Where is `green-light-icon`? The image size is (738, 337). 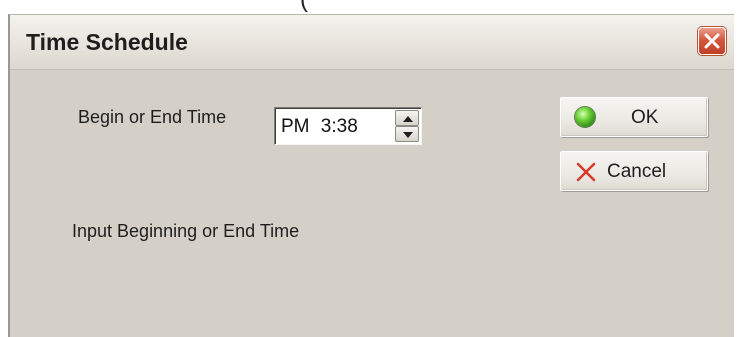 green-light-icon is located at coordinates (585, 117).